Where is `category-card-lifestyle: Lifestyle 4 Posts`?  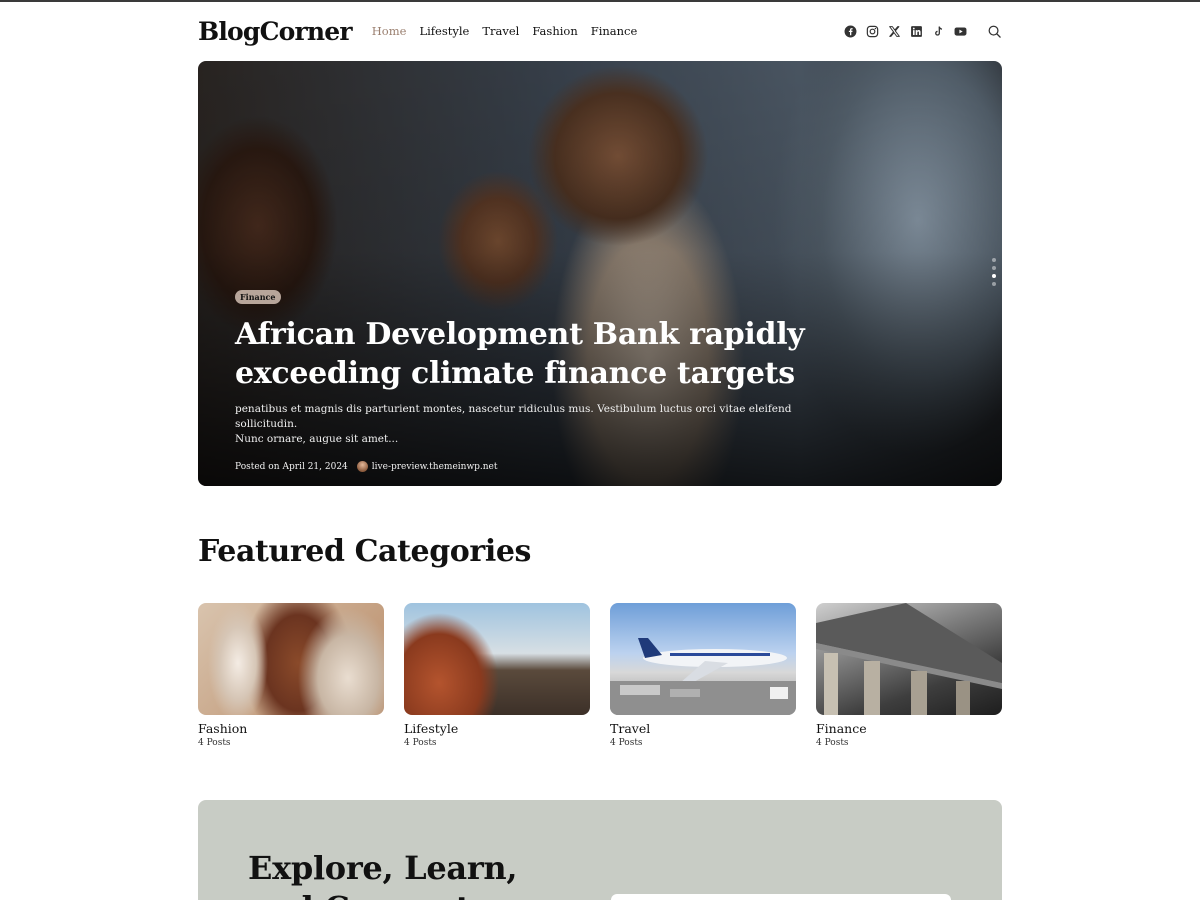 category-card-lifestyle: Lifestyle 4 Posts is located at coordinates (497, 675).